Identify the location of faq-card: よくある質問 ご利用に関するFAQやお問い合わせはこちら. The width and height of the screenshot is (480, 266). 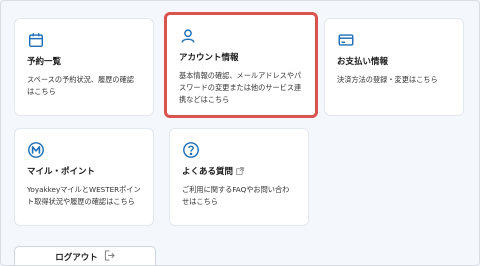
(239, 177).